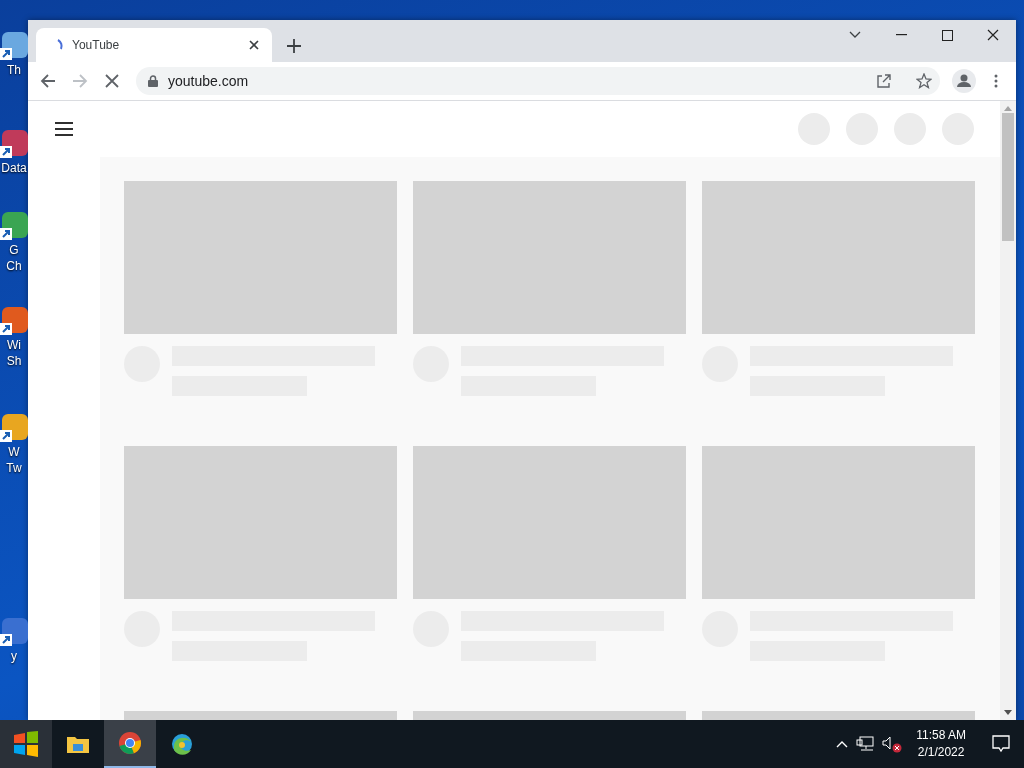 This screenshot has height=768, width=1024. Describe the element at coordinates (1008, 410) in the screenshot. I see `scrollbar` at that location.